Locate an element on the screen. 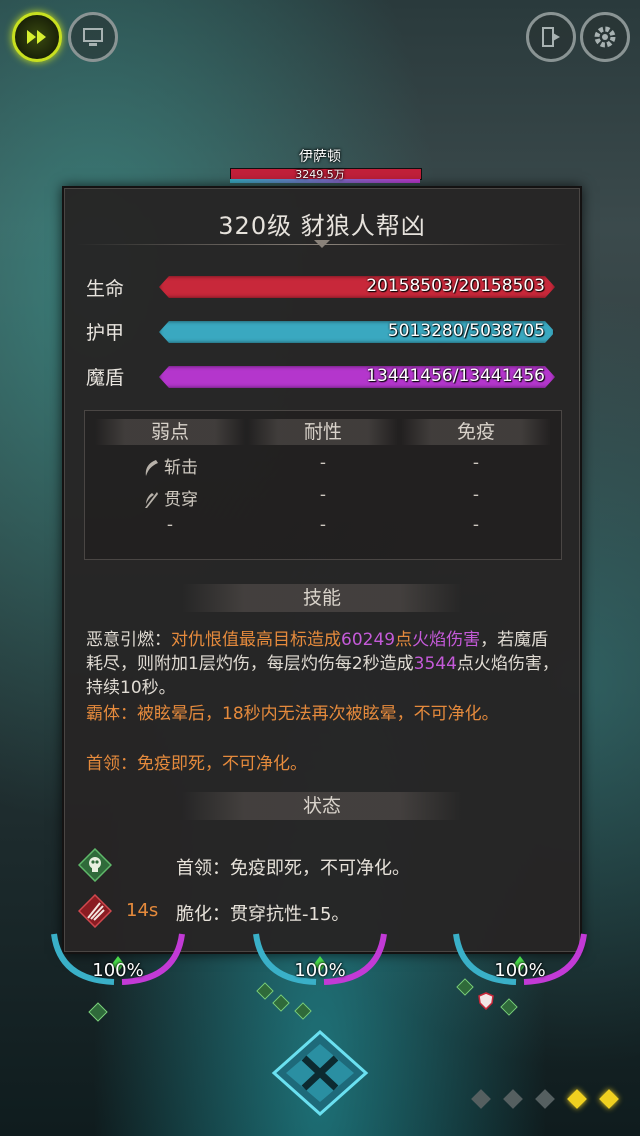 The width and height of the screenshot is (640, 1136). shield-value: 13441456/13441456 is located at coordinates (455, 376).